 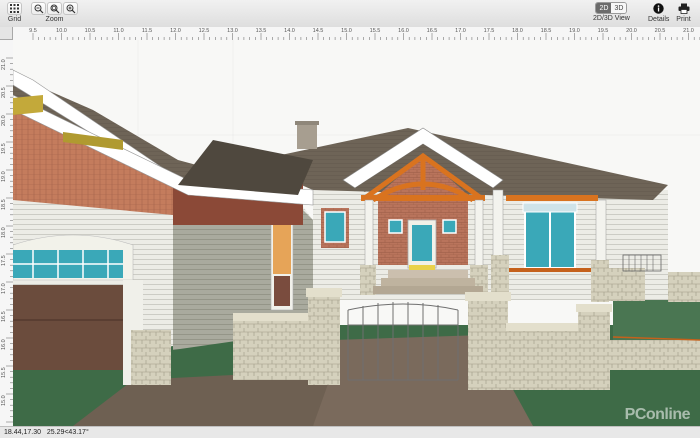 I want to click on zoom-control: Zoom, so click(x=54, y=13).